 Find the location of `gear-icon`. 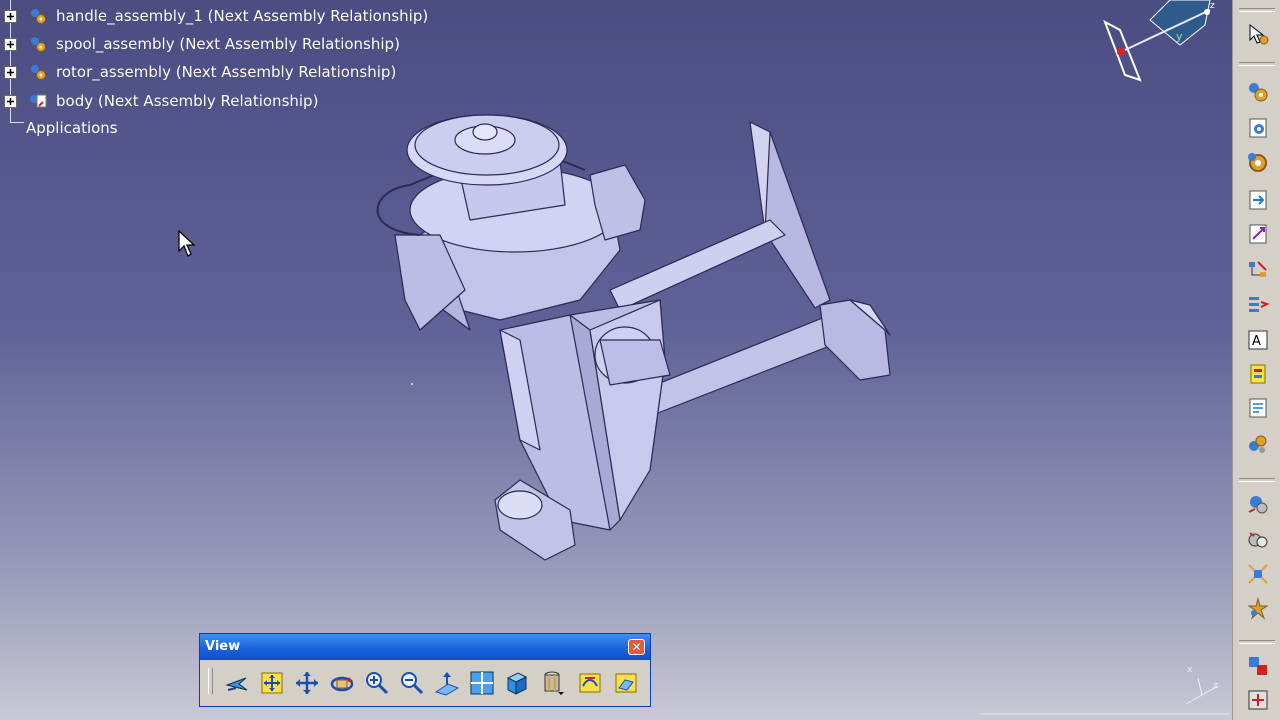

gear-icon is located at coordinates (1257, 162).